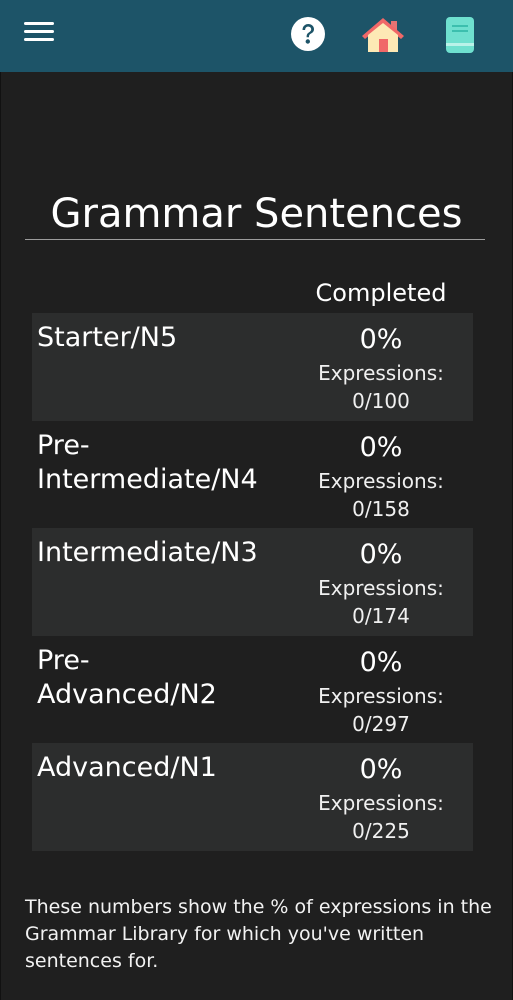 This screenshot has height=1000, width=513. Describe the element at coordinates (256, 214) in the screenshot. I see `page-title: Grammar Sentences` at that location.